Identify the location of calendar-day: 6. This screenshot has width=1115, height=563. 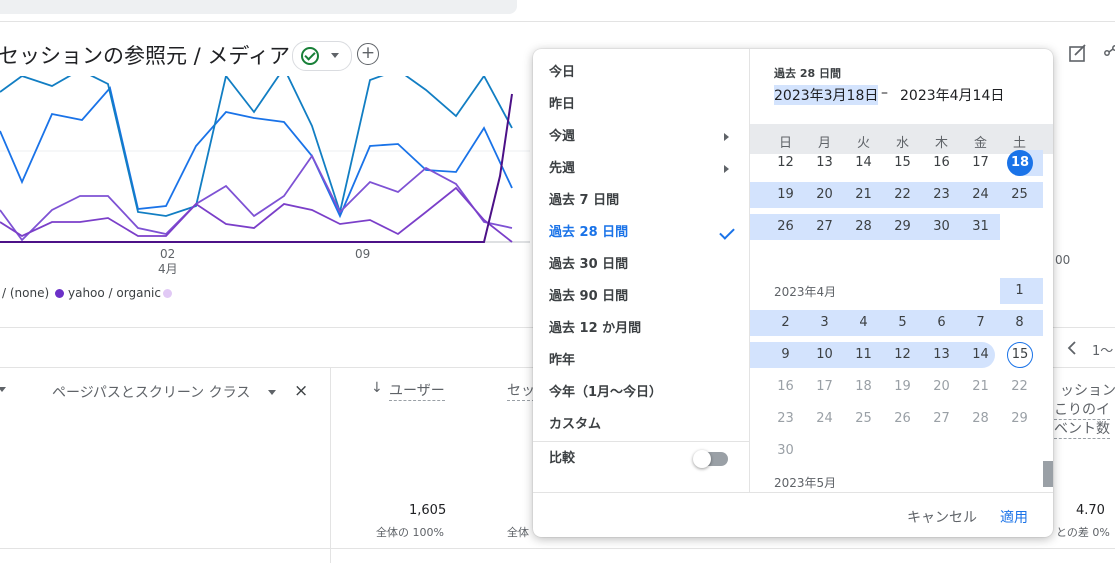
(941, 323).